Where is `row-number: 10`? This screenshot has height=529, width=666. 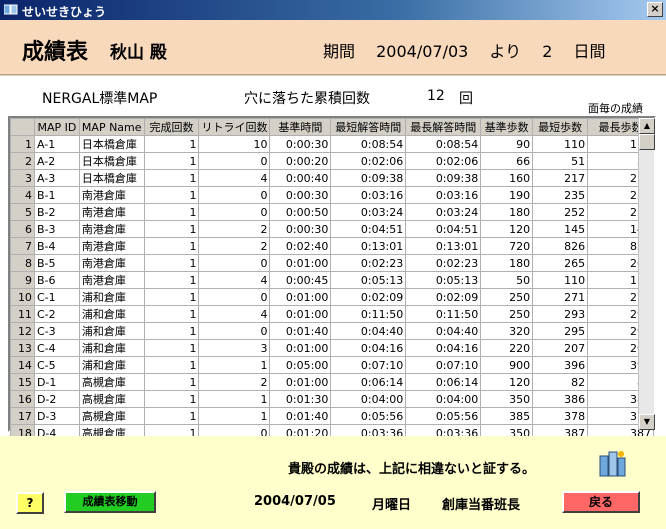 row-number: 10 is located at coordinates (22, 297).